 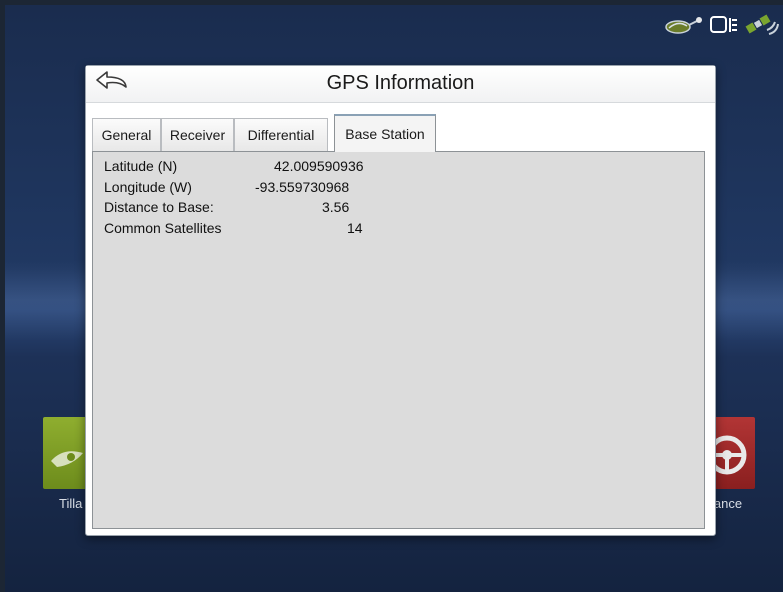 I want to click on longitude-row: Longitude (W) -93.559730968, so click(x=304, y=189).